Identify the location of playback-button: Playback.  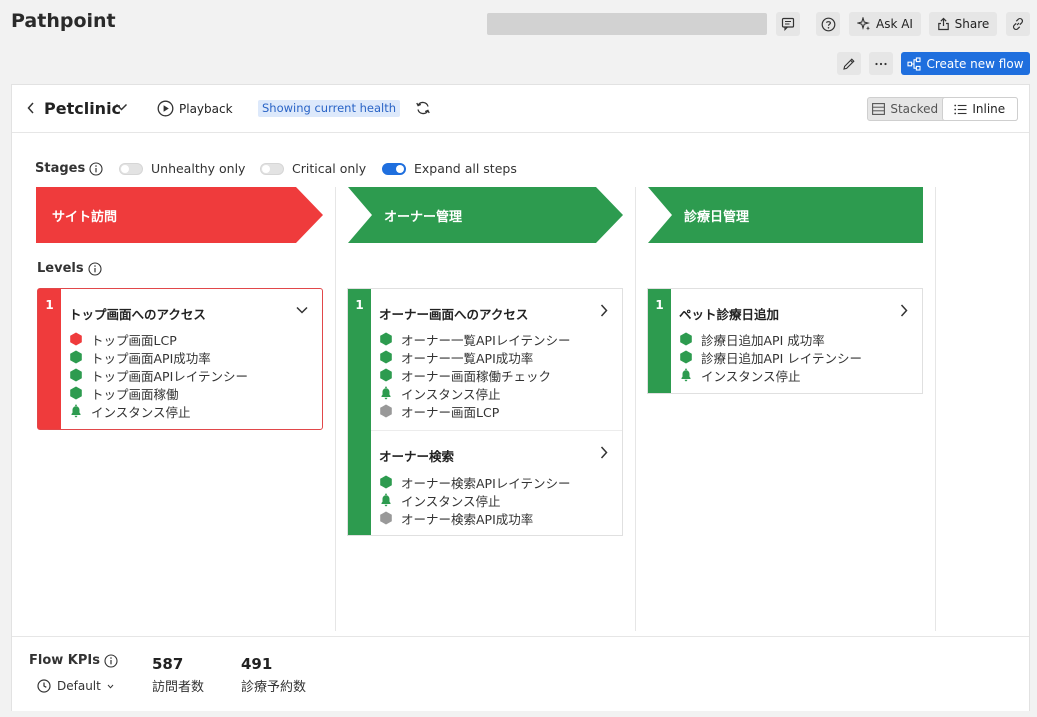
(195, 108).